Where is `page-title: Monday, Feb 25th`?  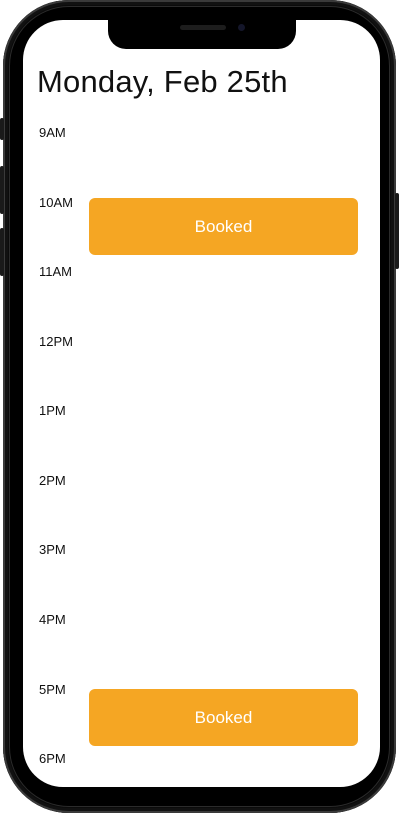
page-title: Monday, Feb 25th is located at coordinates (162, 81).